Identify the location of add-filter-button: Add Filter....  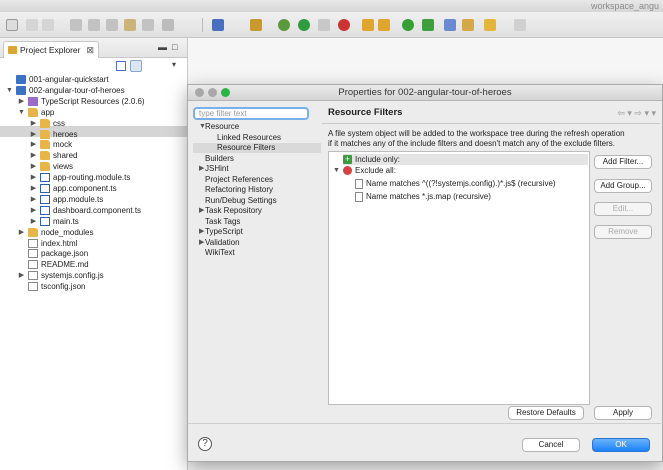
(623, 162).